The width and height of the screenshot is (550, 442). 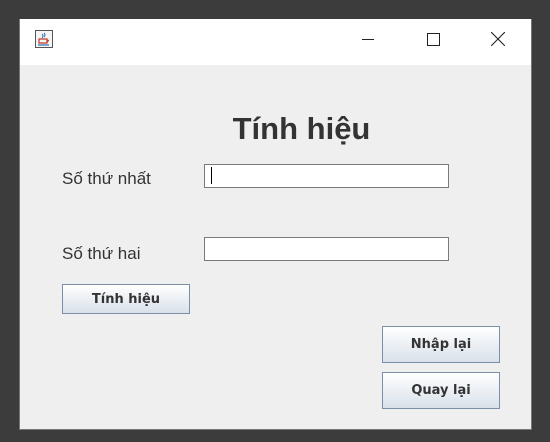 I want to click on second-number-label: Số thứ hai, so click(x=101, y=253).